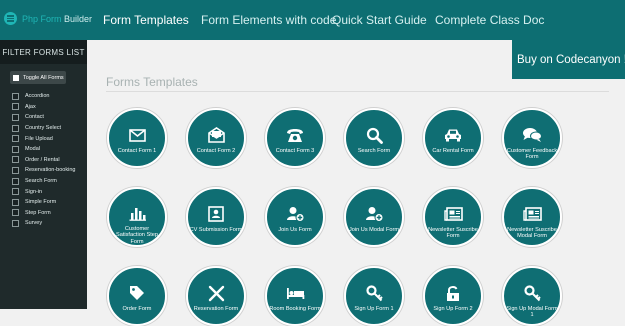 Image resolution: width=625 pixels, height=326 pixels. I want to click on filter-label: Ajax, so click(30, 106).